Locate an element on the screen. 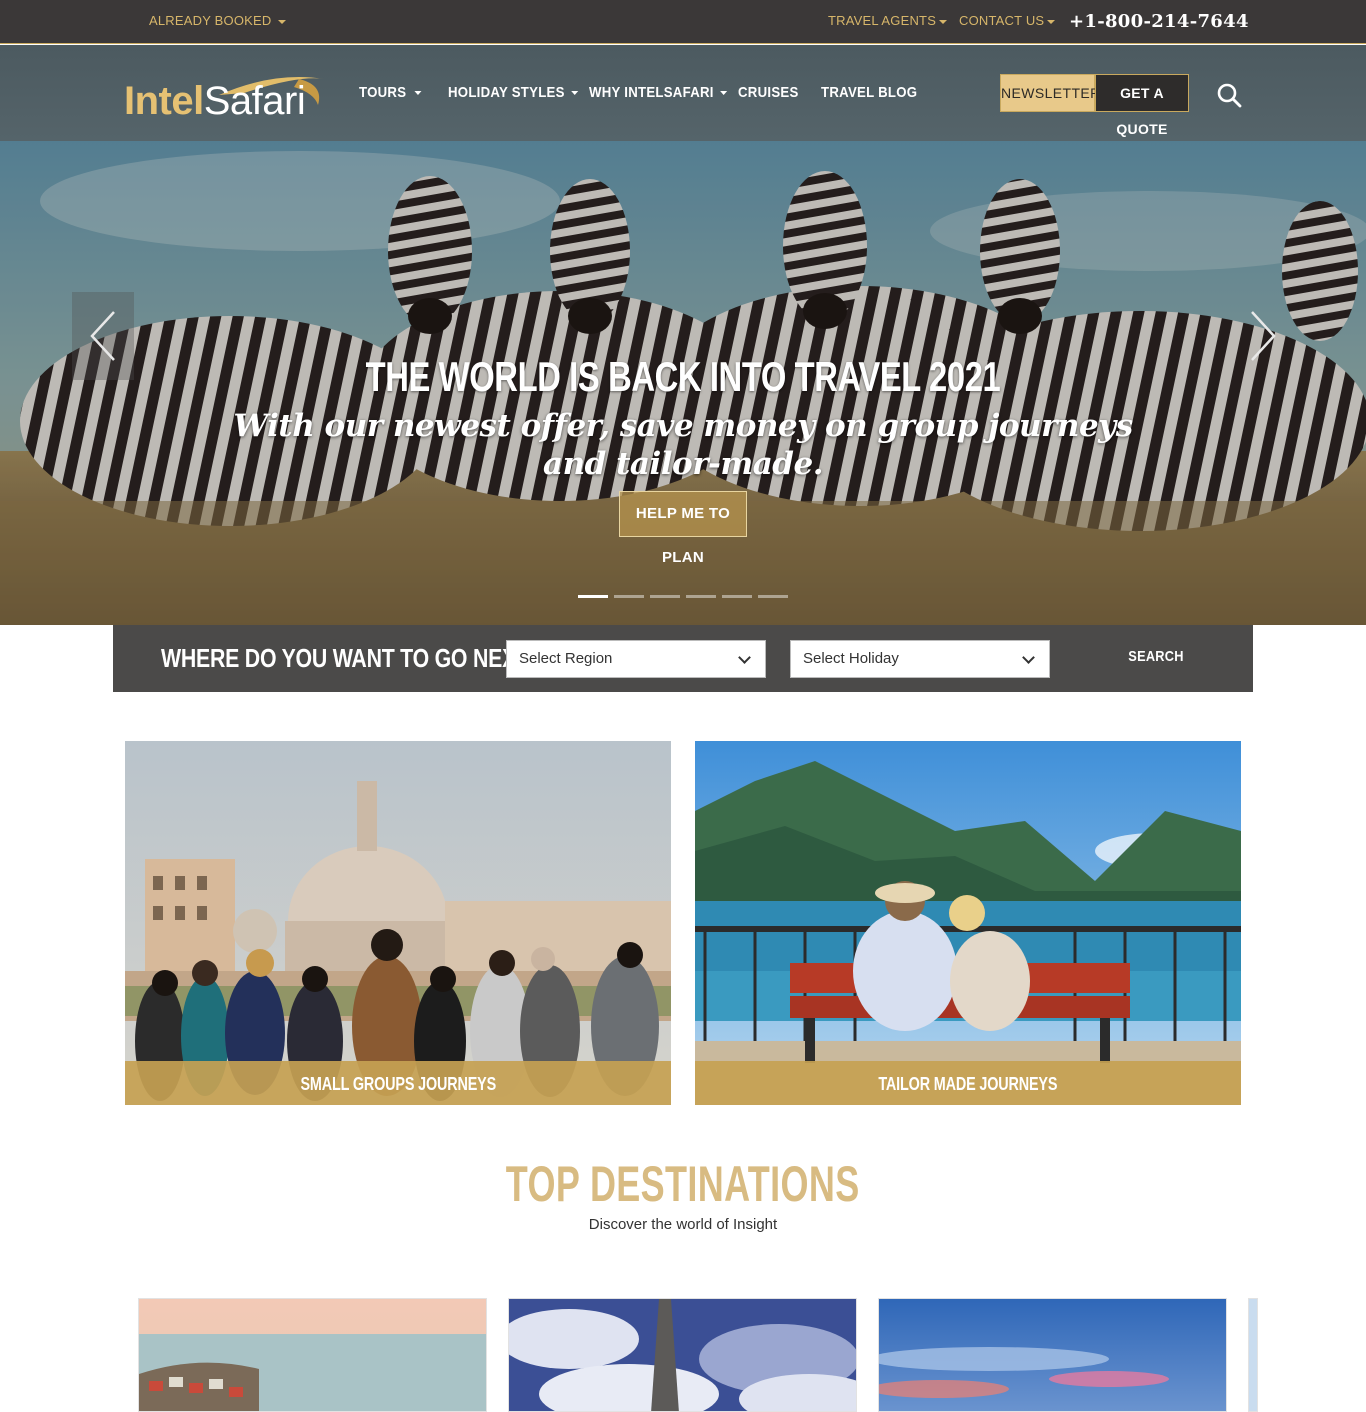 The height and width of the screenshot is (1412, 1366). lake-bench-image is located at coordinates (968, 923).